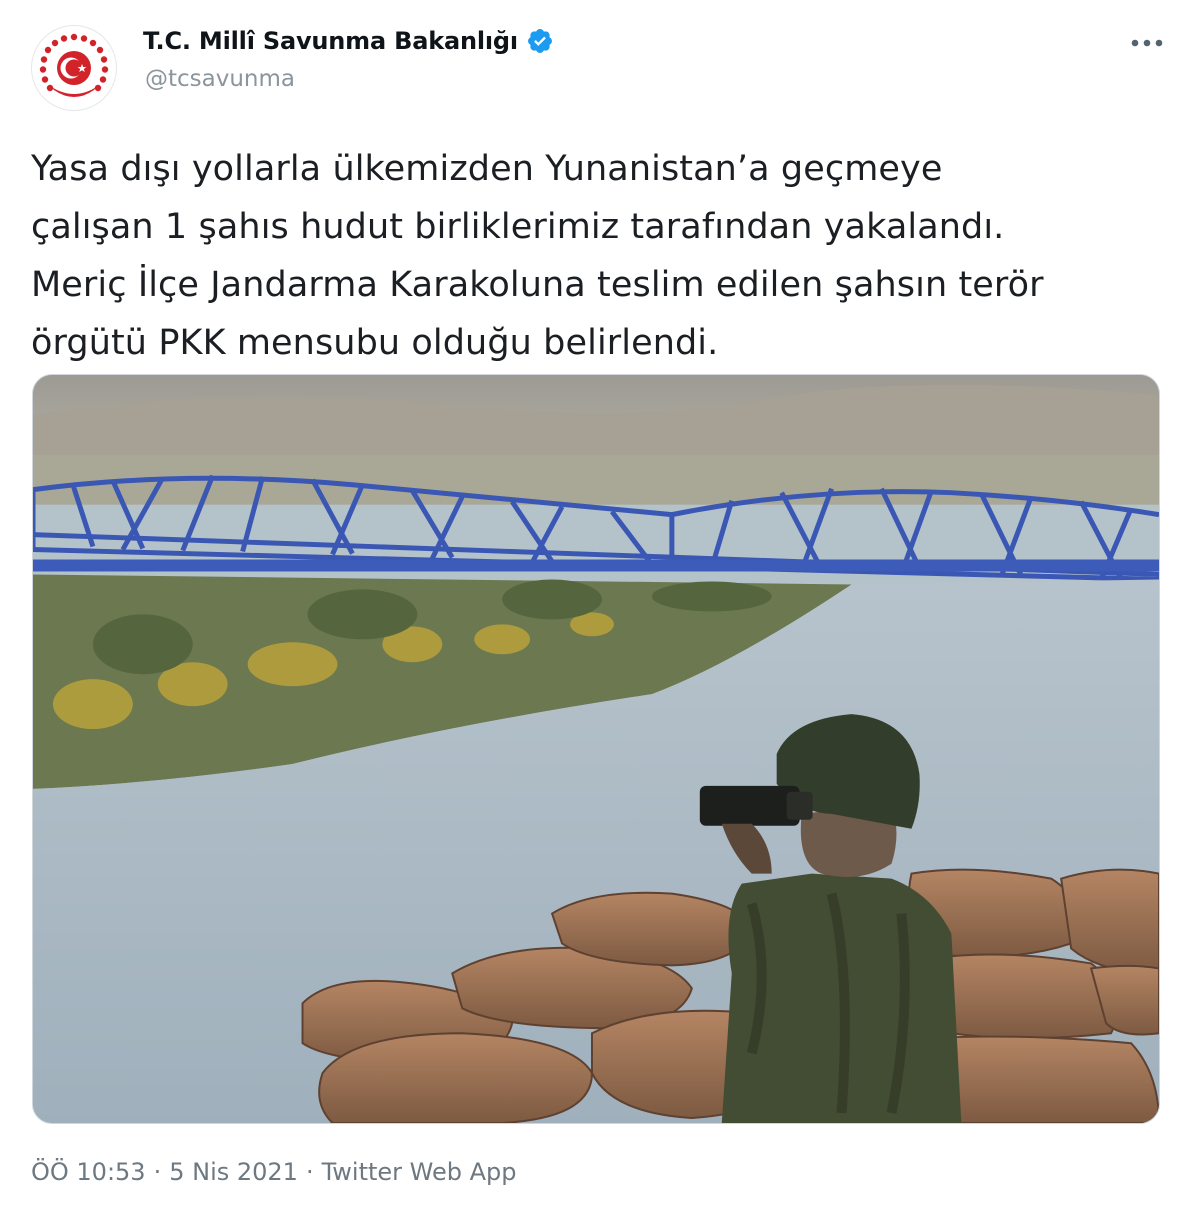 The width and height of the screenshot is (1200, 1220). I want to click on tweet-time: ÖÖ 10:53, so click(88, 1172).